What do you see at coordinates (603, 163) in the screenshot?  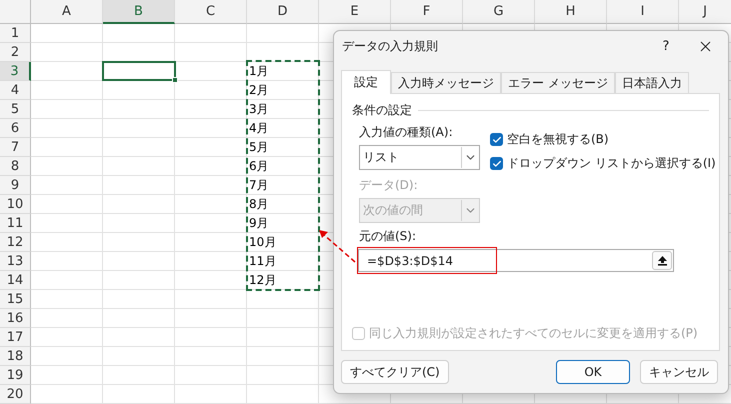 I see `checkbox-option: ドロップダウン リストから選択する(I)` at bounding box center [603, 163].